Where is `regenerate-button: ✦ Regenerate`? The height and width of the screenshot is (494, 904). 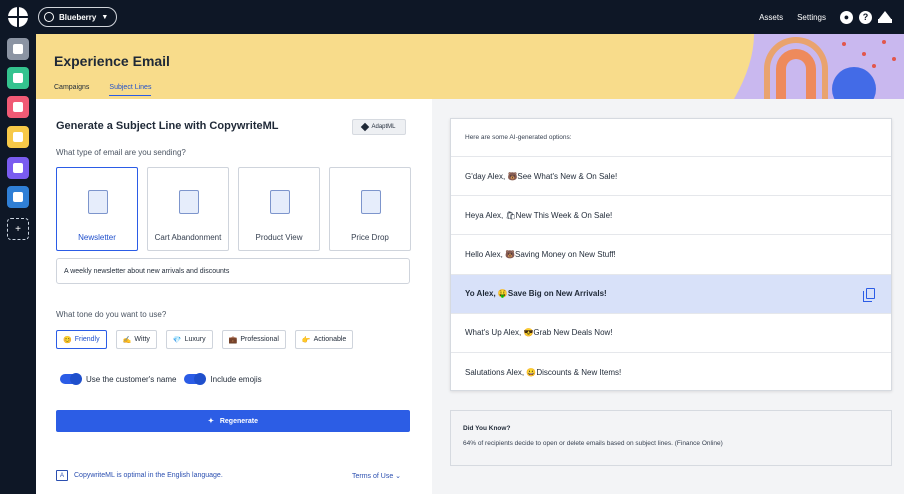 regenerate-button: ✦ Regenerate is located at coordinates (233, 421).